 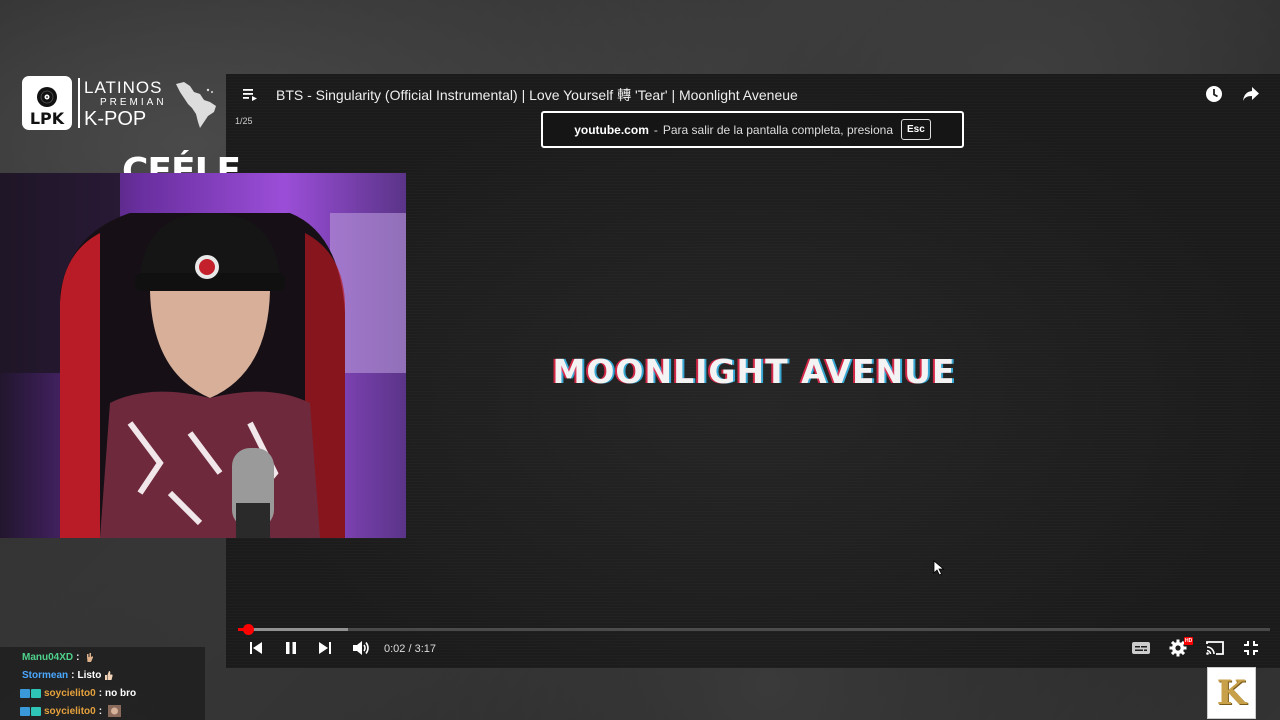 What do you see at coordinates (90, 657) in the screenshot?
I see `hand-emote-icon` at bounding box center [90, 657].